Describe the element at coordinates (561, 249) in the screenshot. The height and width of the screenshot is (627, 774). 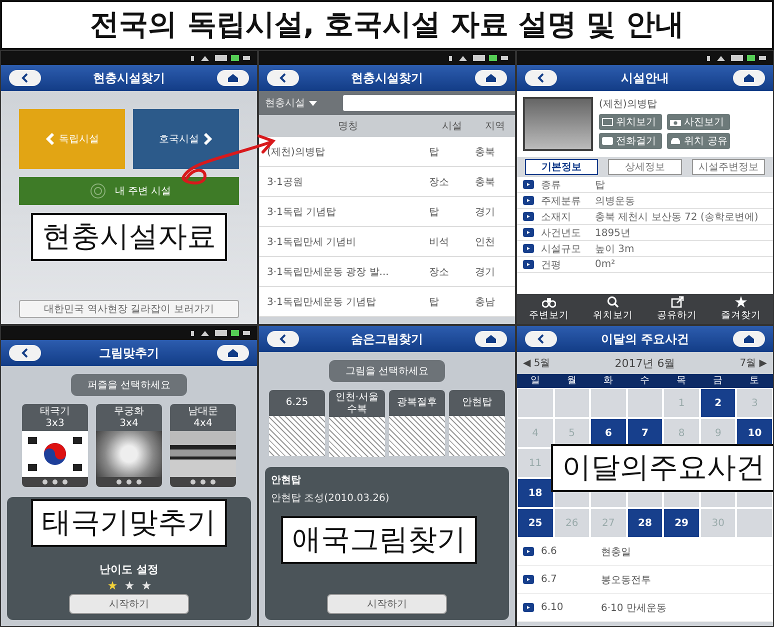
I see `field-label: 시설규모` at that location.